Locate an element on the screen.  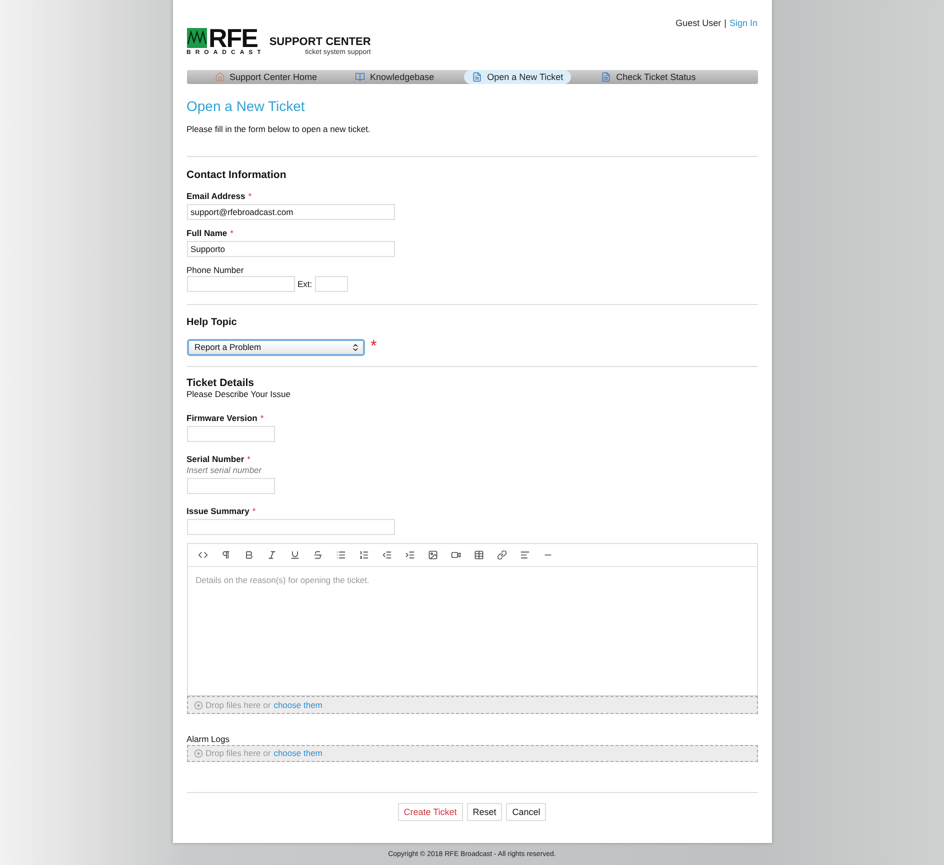
section-title: Ticket Details is located at coordinates (221, 383).